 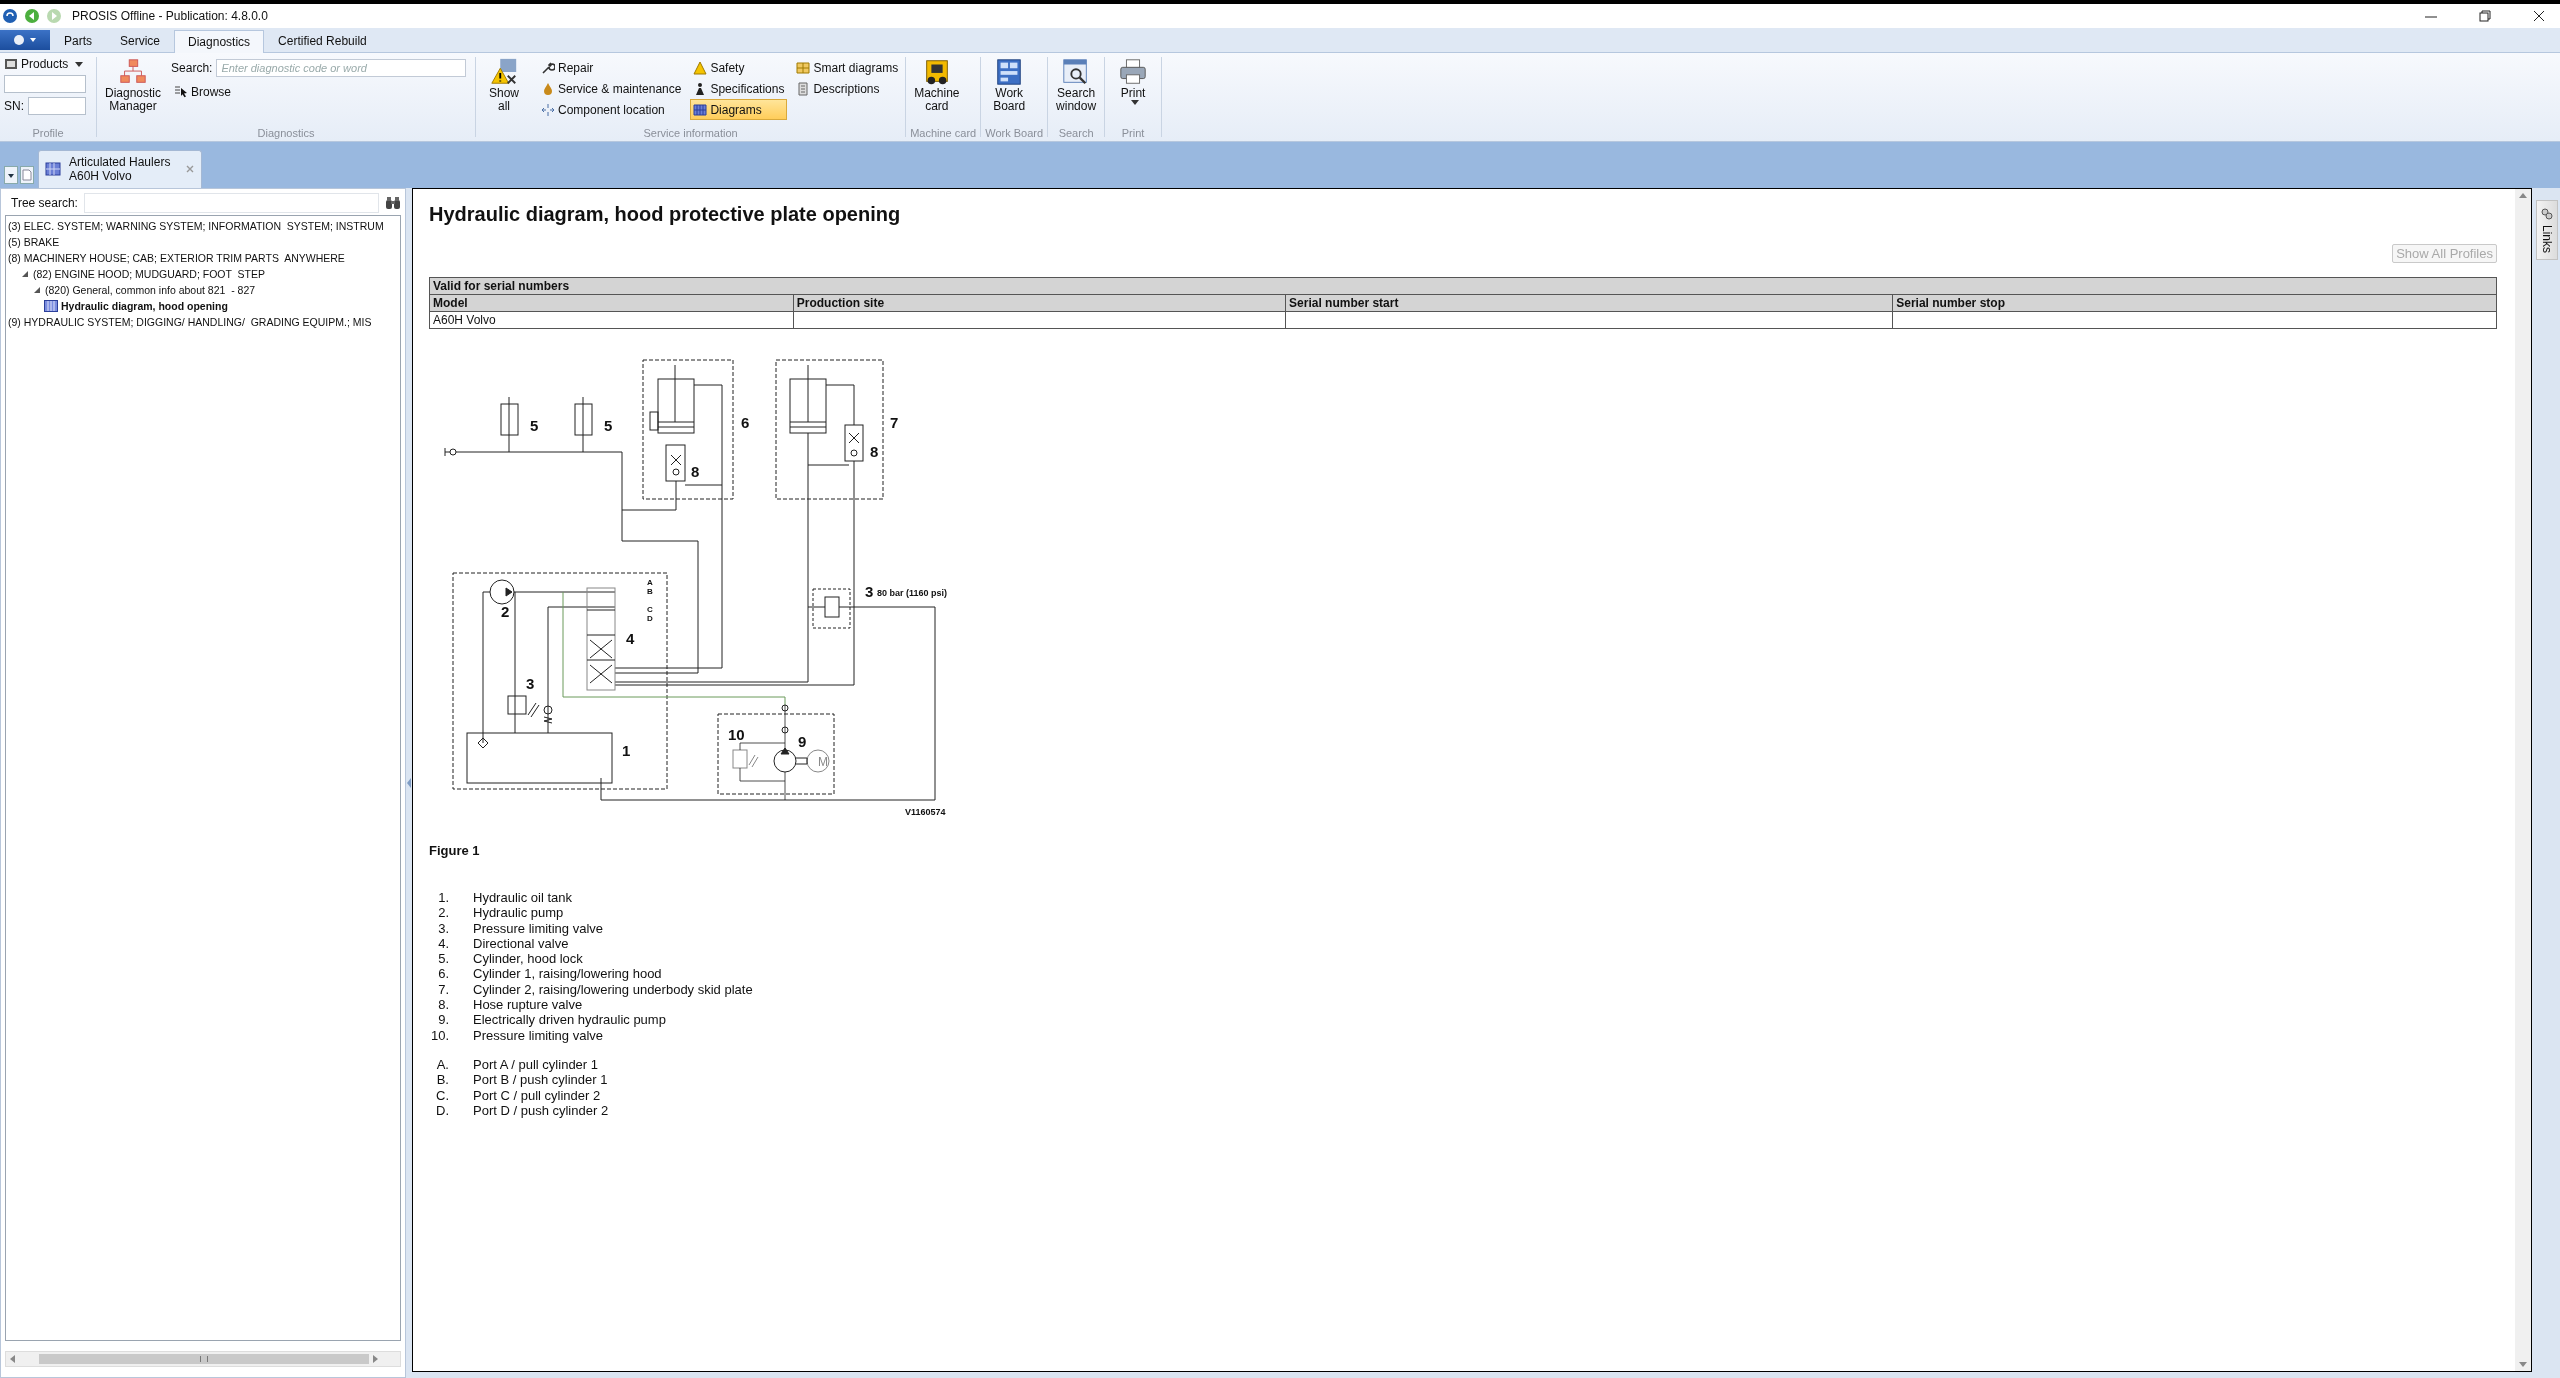 I want to click on cursor-icon, so click(x=181, y=92).